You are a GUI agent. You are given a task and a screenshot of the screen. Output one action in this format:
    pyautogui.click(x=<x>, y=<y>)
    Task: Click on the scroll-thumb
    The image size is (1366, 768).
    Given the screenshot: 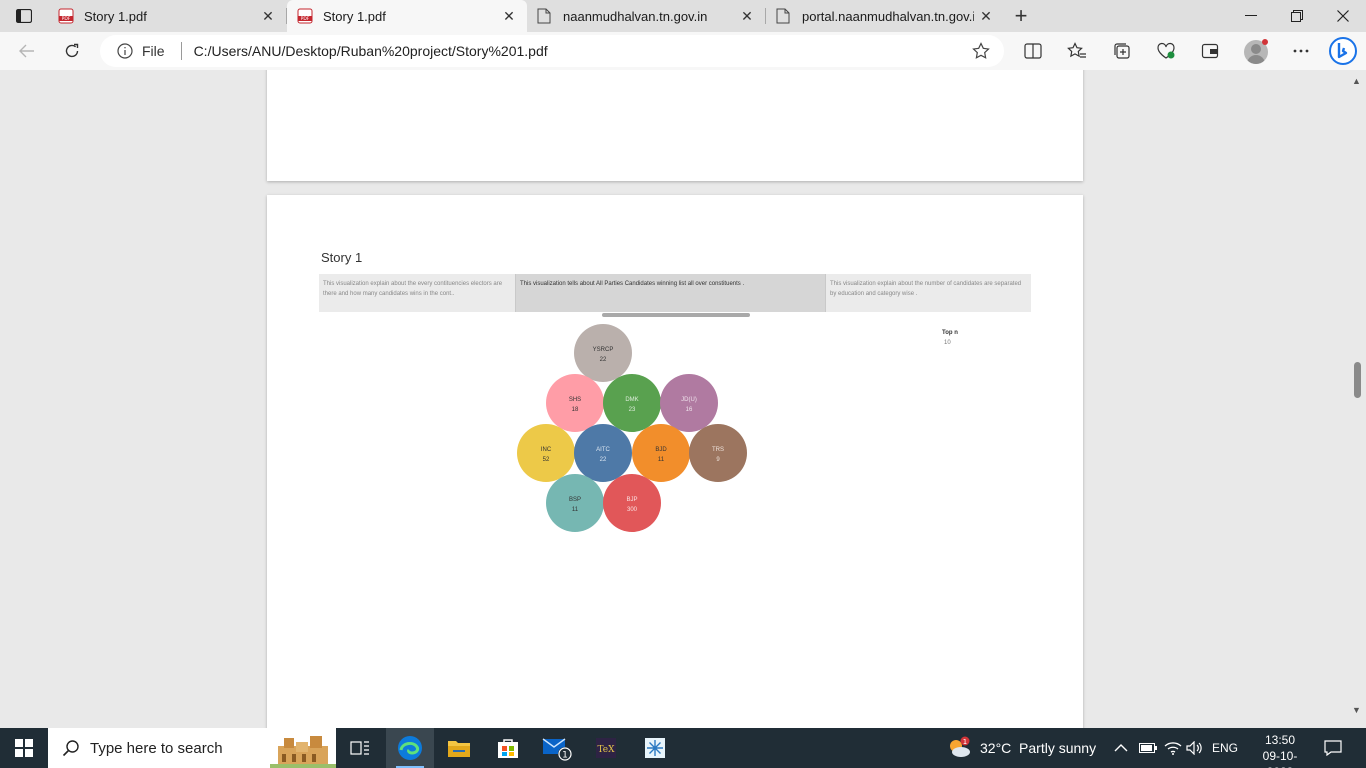 What is the action you would take?
    pyautogui.click(x=1357, y=380)
    